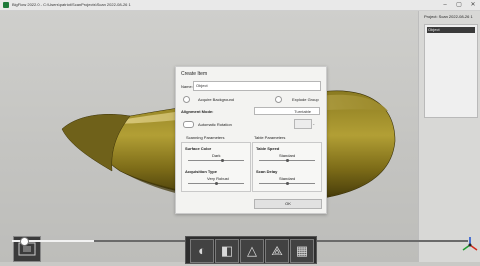 The height and width of the screenshot is (266, 480). What do you see at coordinates (267, 171) in the screenshot?
I see `scan-delay-label: Scan Delay` at bounding box center [267, 171].